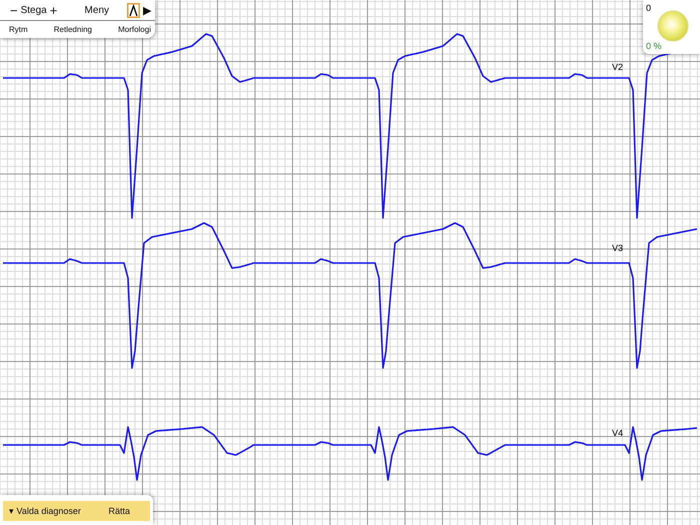 Image resolution: width=700 pixels, height=525 pixels. I want to click on lead-label: V2, so click(618, 67).